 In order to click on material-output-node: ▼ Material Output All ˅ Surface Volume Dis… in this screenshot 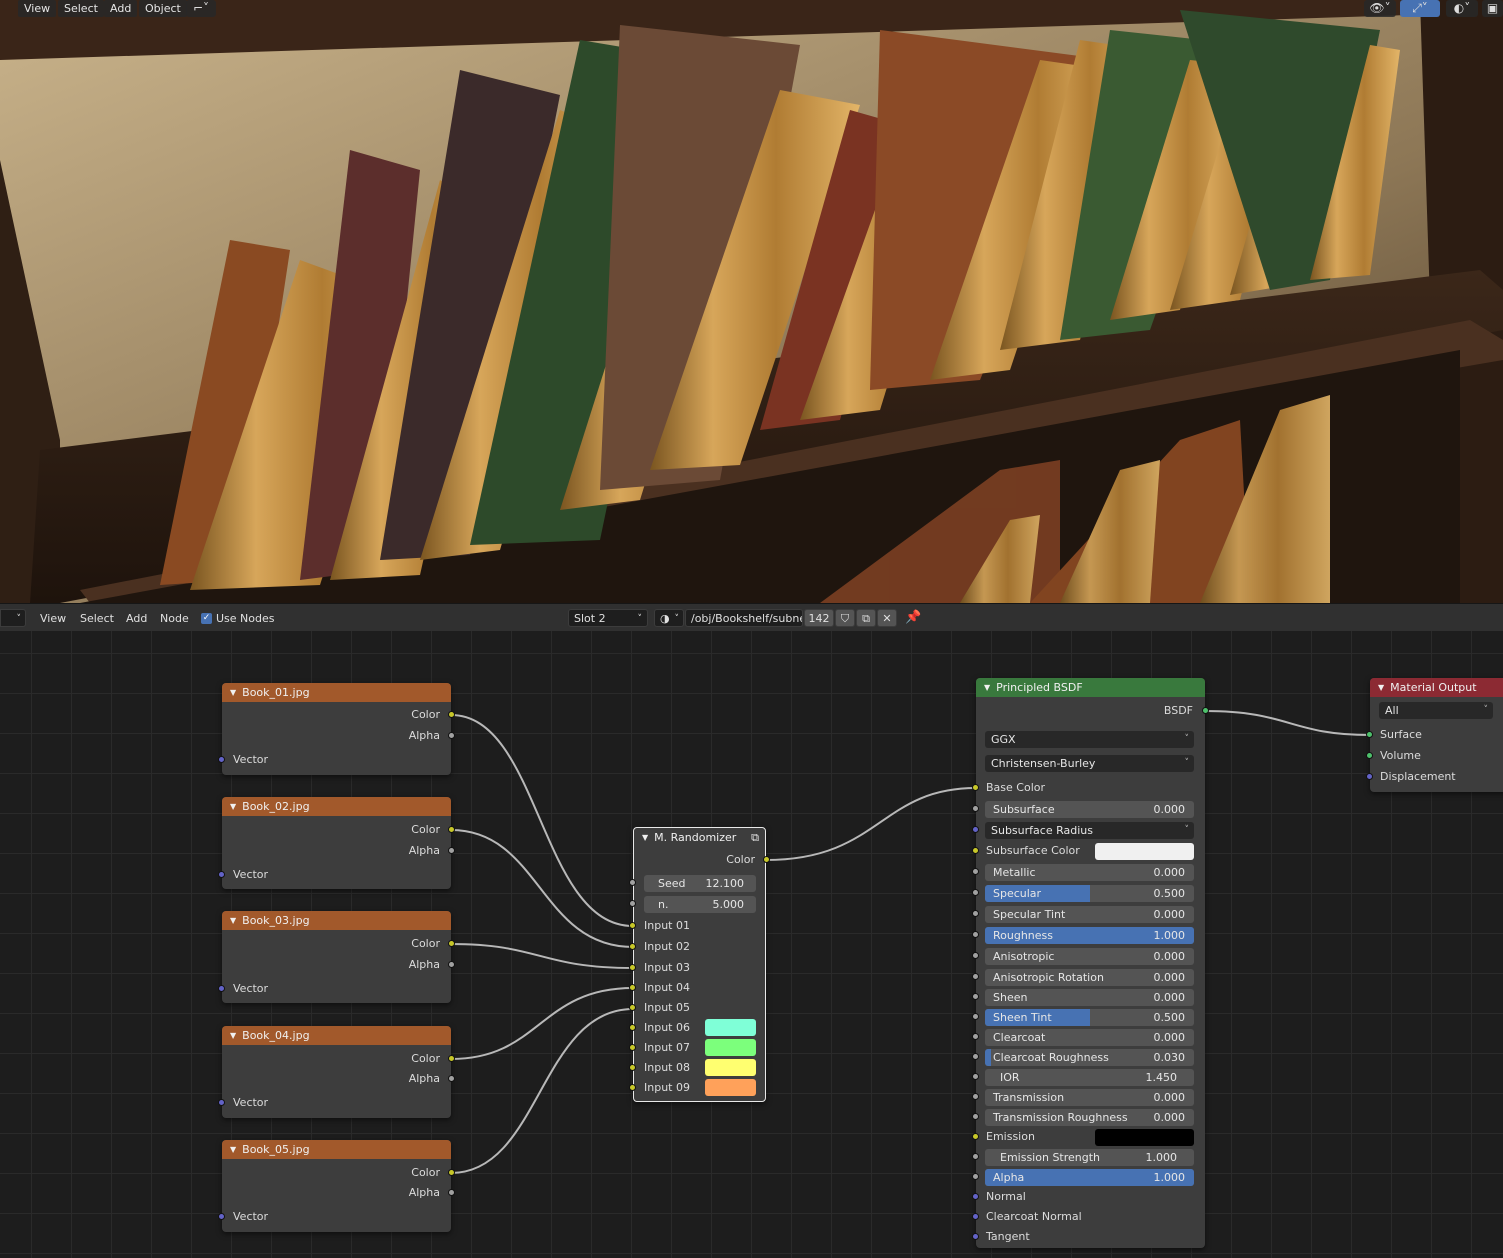, I will do `click(1434, 735)`.